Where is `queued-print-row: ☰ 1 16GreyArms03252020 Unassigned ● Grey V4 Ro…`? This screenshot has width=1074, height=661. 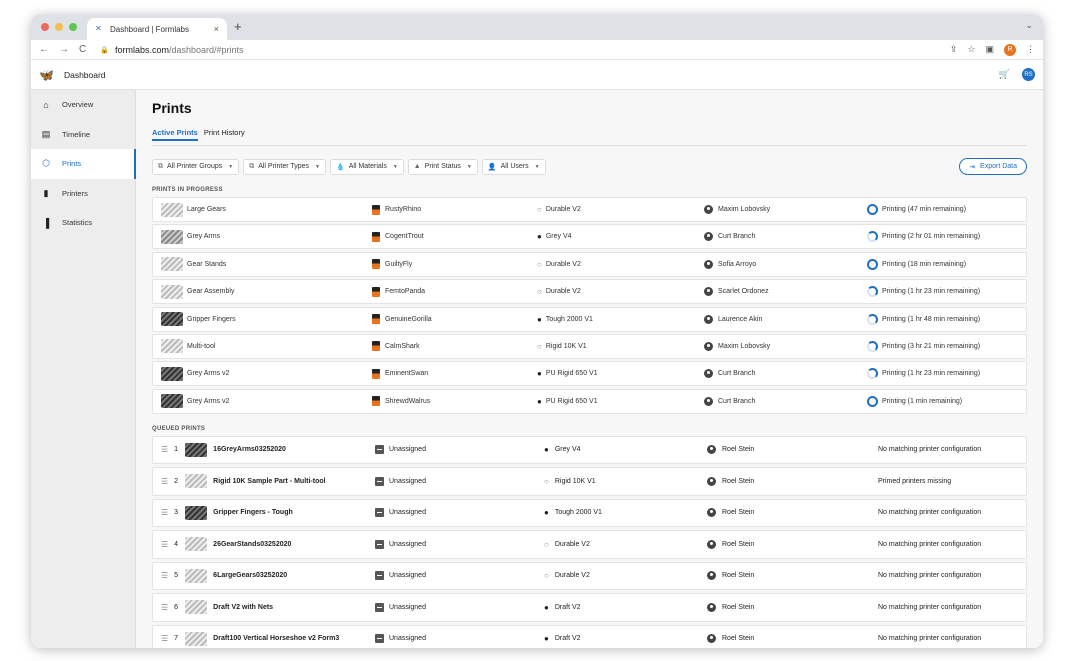
queued-print-row: ☰ 1 16GreyArms03252020 Unassigned ● Grey V4 Ro… is located at coordinates (589, 450).